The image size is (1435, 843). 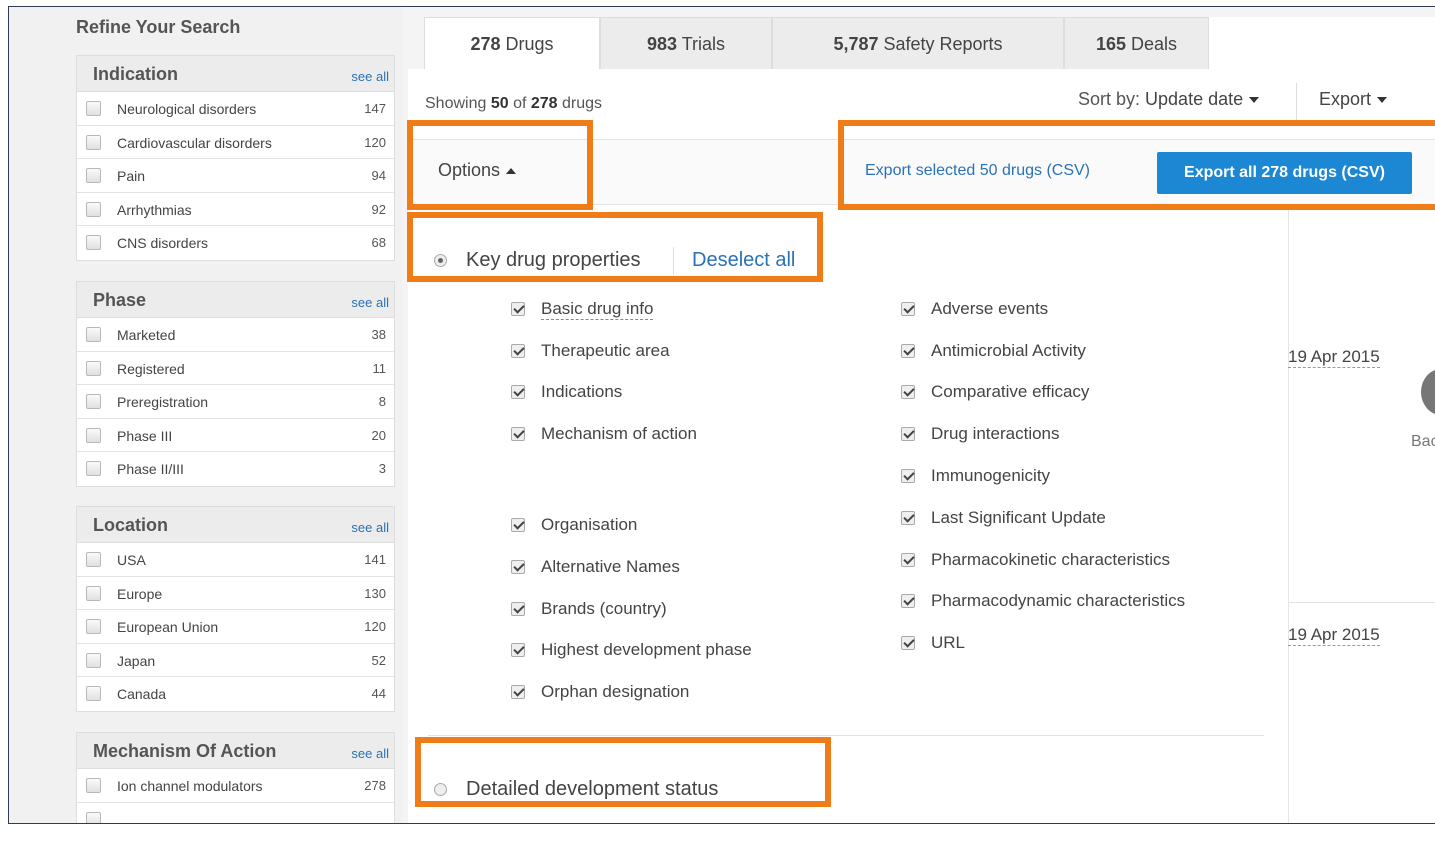 What do you see at coordinates (1169, 99) in the screenshot?
I see `sort-dropdown: Sort by: Update date` at bounding box center [1169, 99].